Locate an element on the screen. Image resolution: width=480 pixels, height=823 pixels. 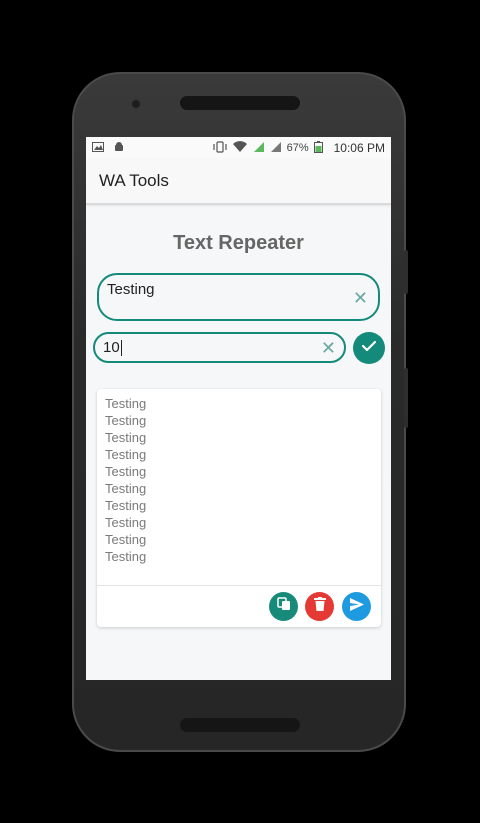
send-icon is located at coordinates (356, 606).